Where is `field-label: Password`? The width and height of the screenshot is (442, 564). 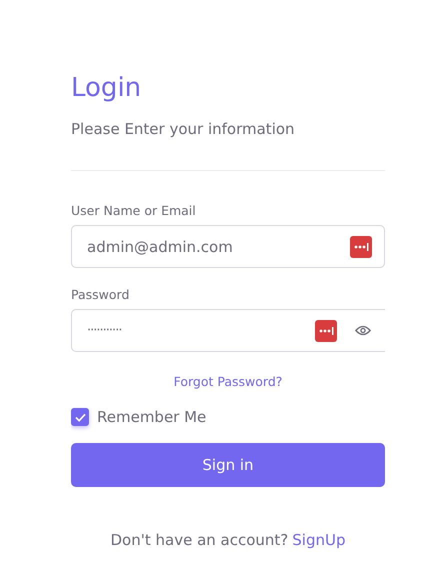 field-label: Password is located at coordinates (100, 295).